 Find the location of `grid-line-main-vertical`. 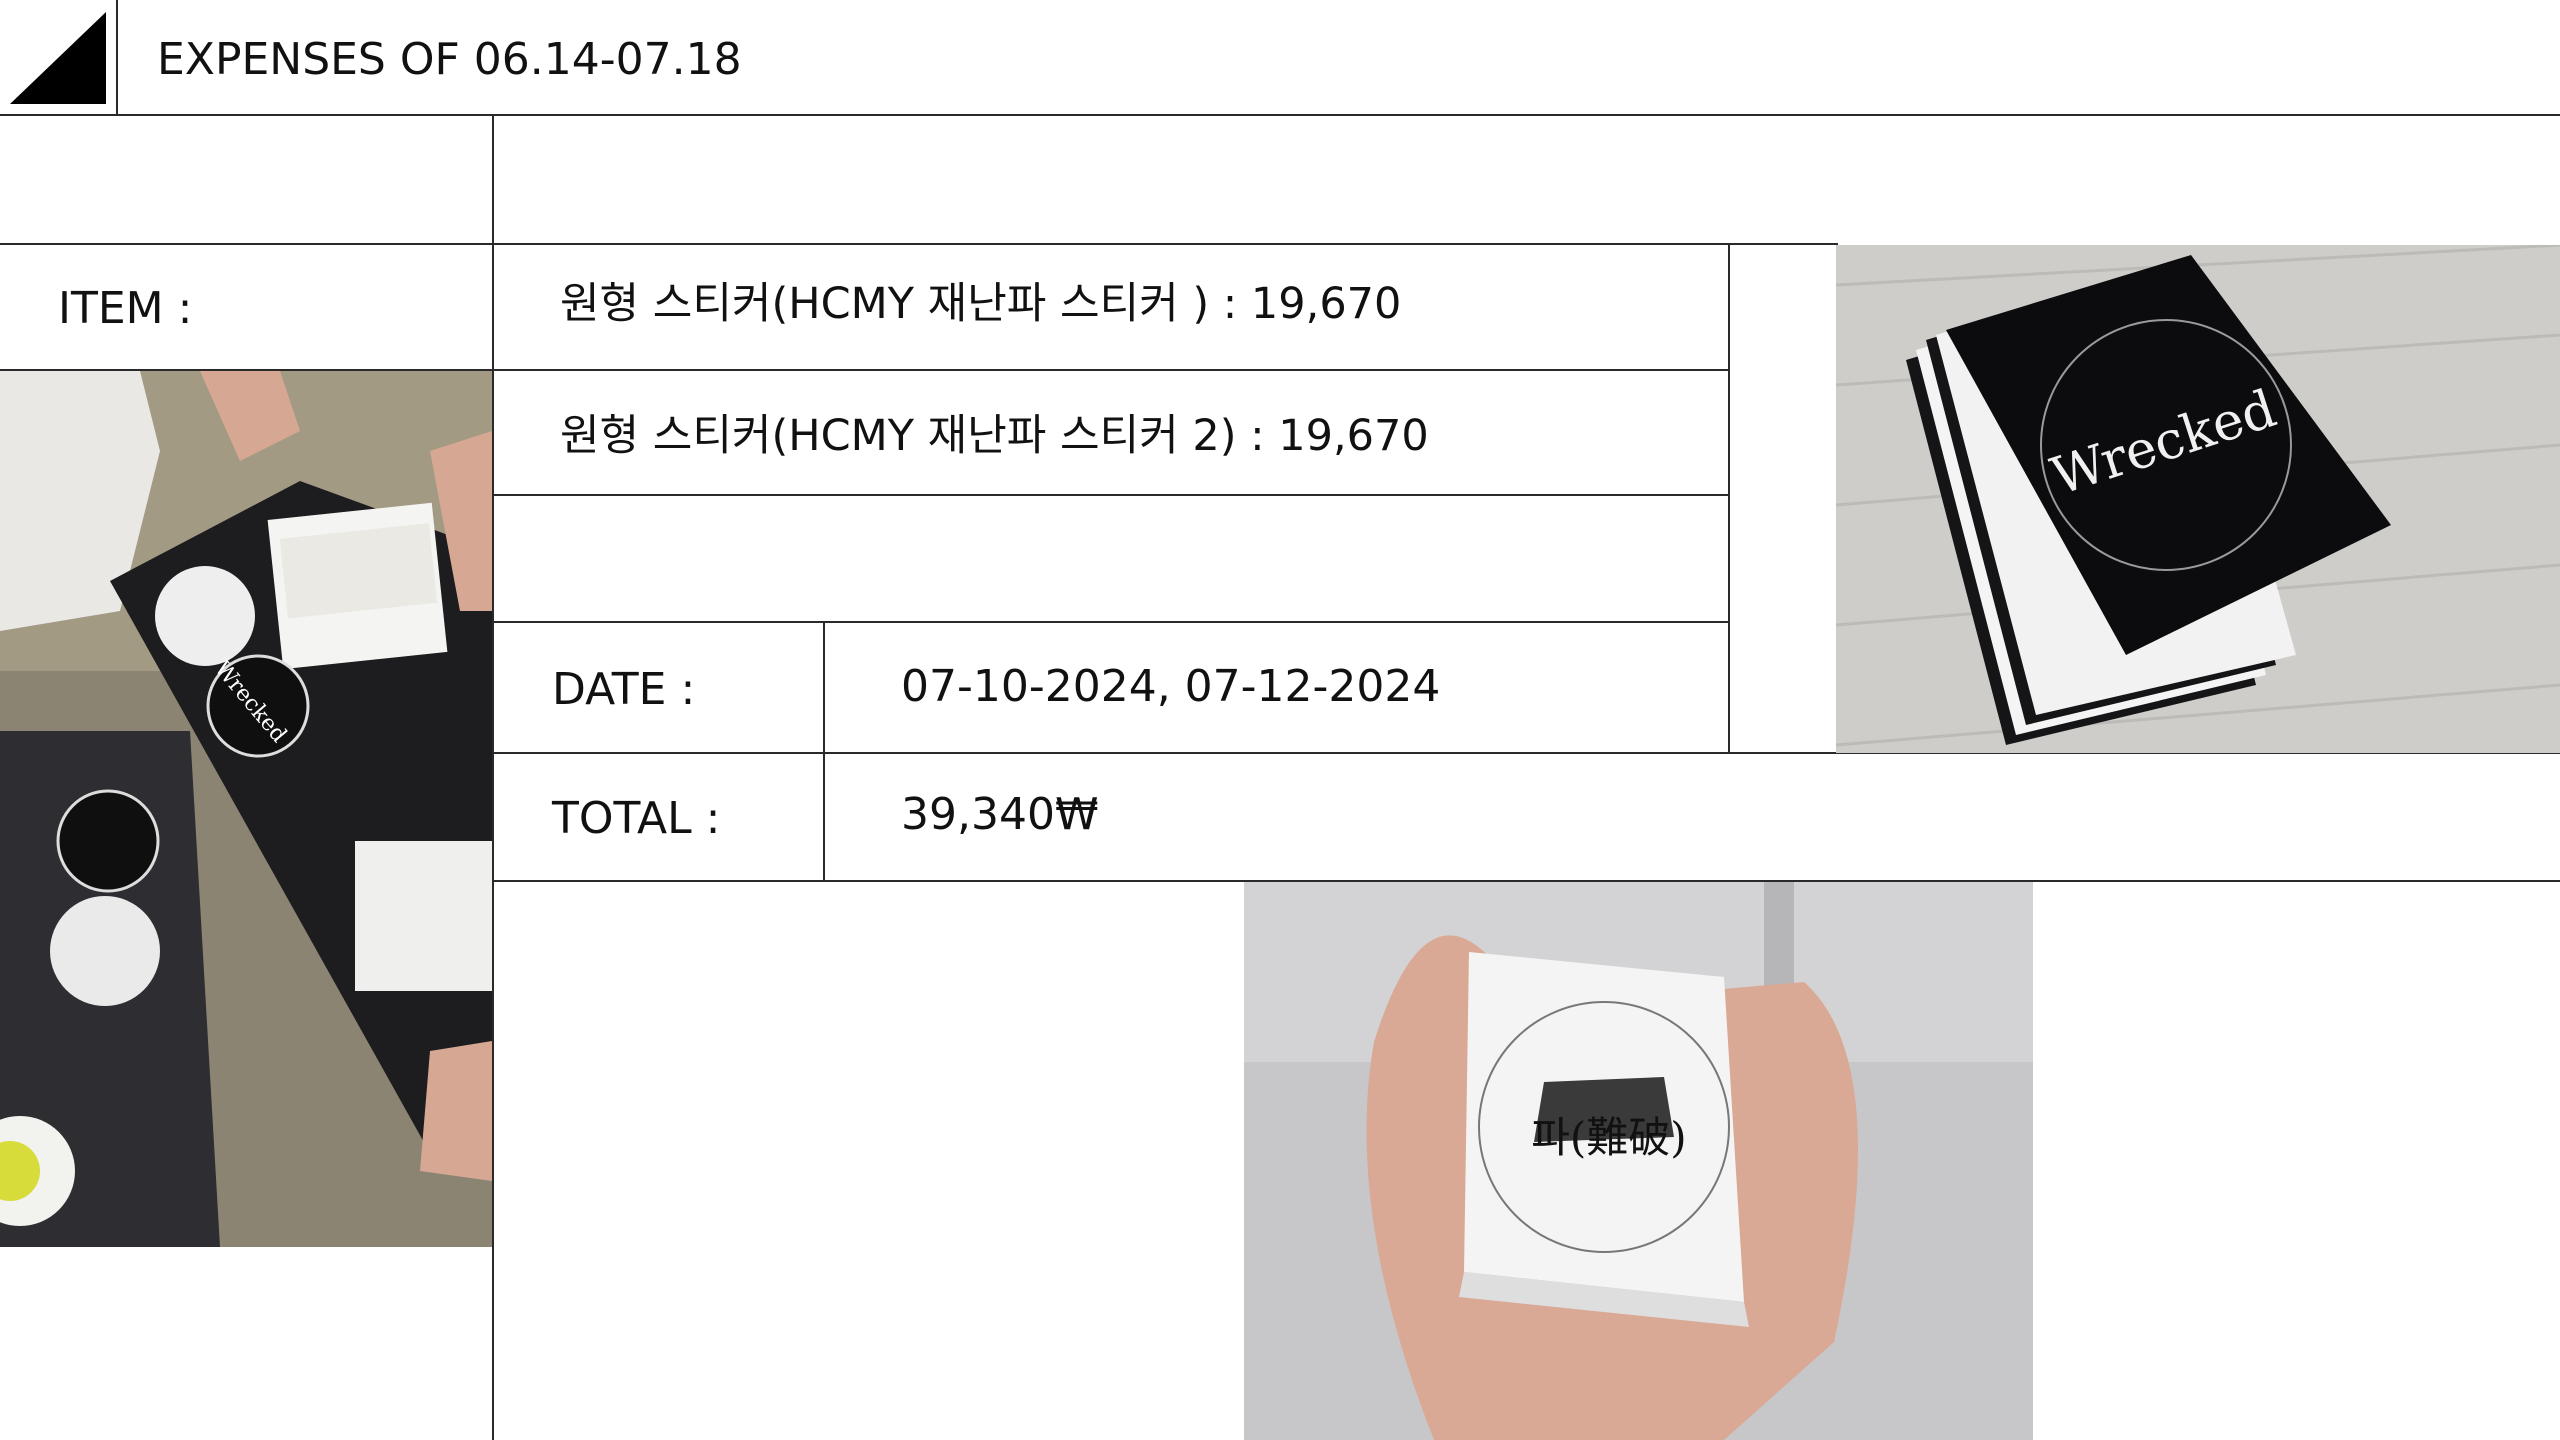

grid-line-main-vertical is located at coordinates (493, 777).